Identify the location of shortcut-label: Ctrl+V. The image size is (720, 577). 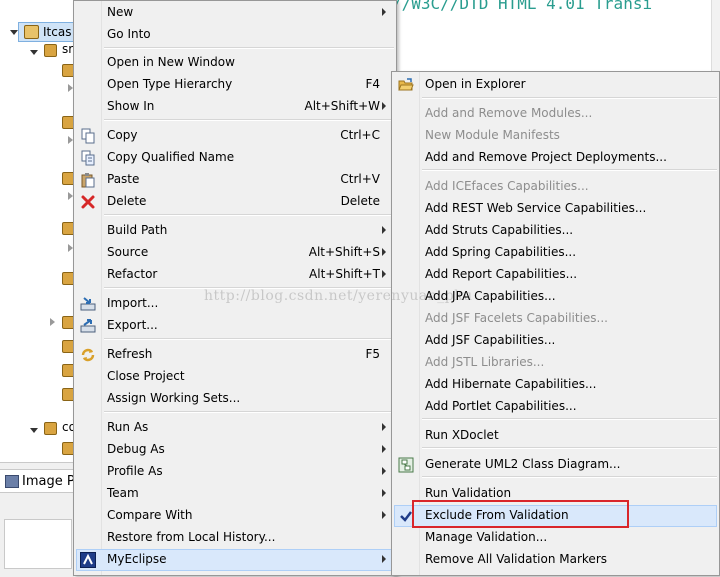
(360, 179).